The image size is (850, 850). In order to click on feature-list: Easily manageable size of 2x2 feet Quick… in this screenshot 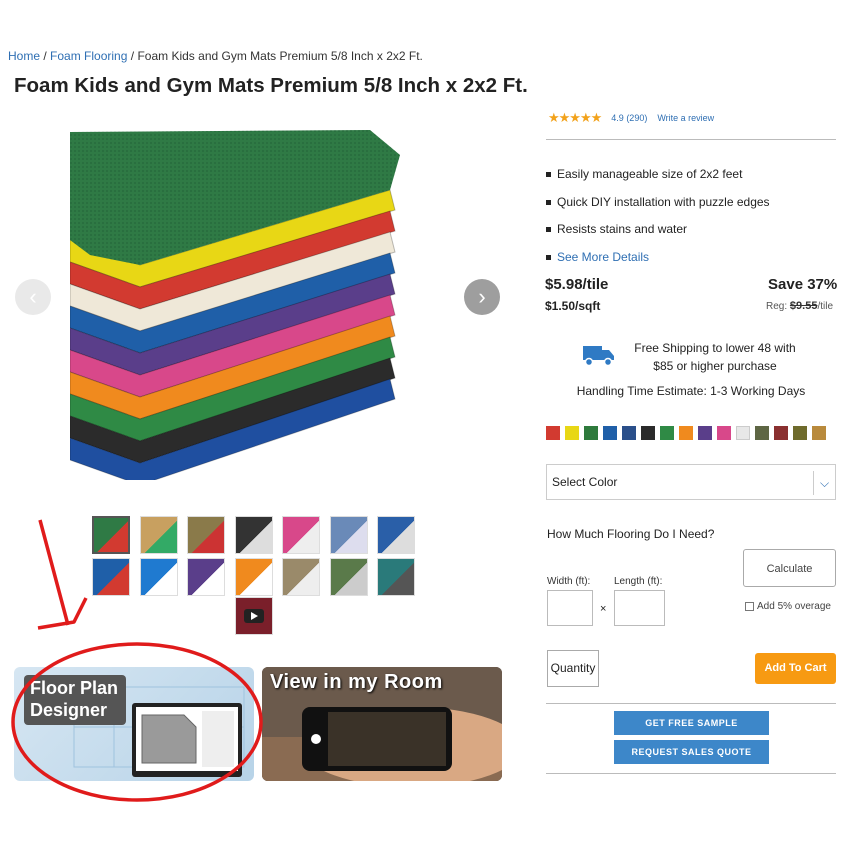, I will do `click(658, 222)`.